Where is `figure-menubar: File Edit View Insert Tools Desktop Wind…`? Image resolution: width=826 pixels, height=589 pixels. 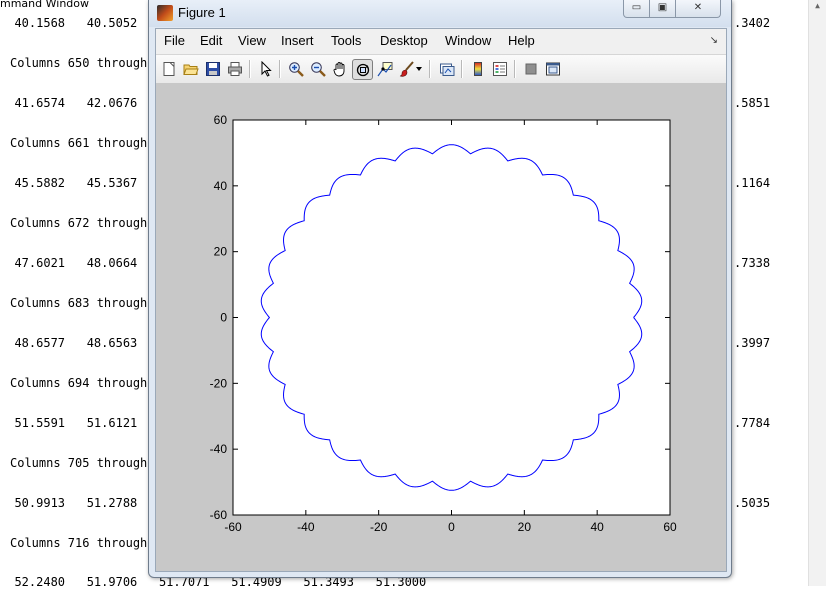 figure-menubar: File Edit View Insert Tools Desktop Wind… is located at coordinates (441, 41).